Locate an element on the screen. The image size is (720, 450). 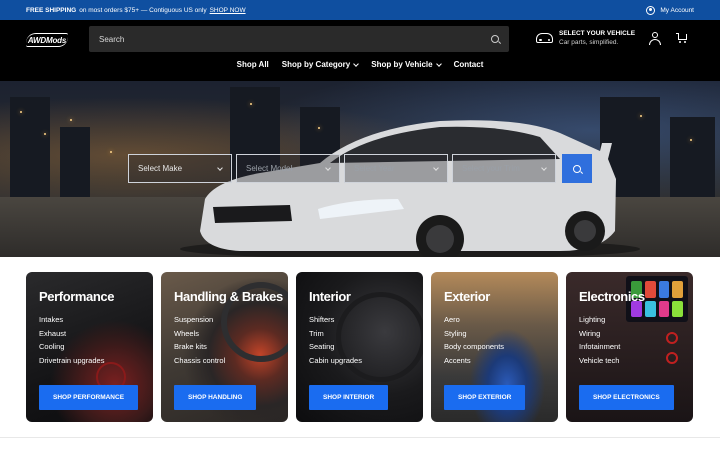
select-trim: Select your Trim is located at coordinates (504, 168).